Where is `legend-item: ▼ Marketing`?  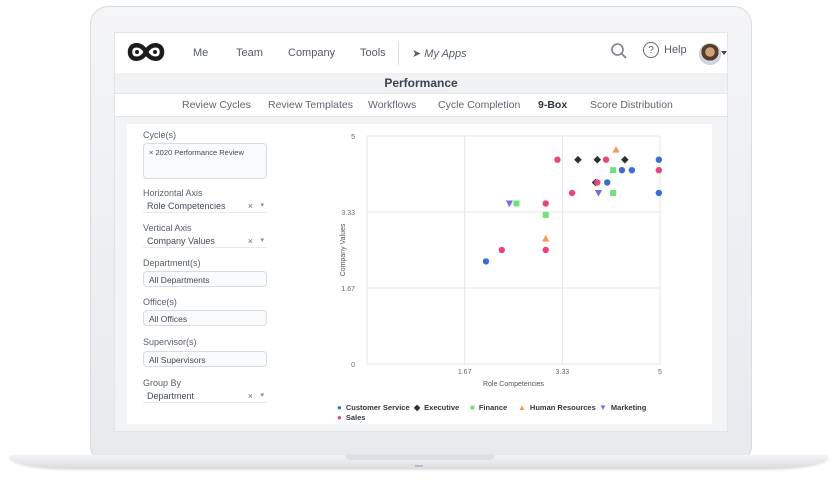 legend-item: ▼ Marketing is located at coordinates (622, 407).